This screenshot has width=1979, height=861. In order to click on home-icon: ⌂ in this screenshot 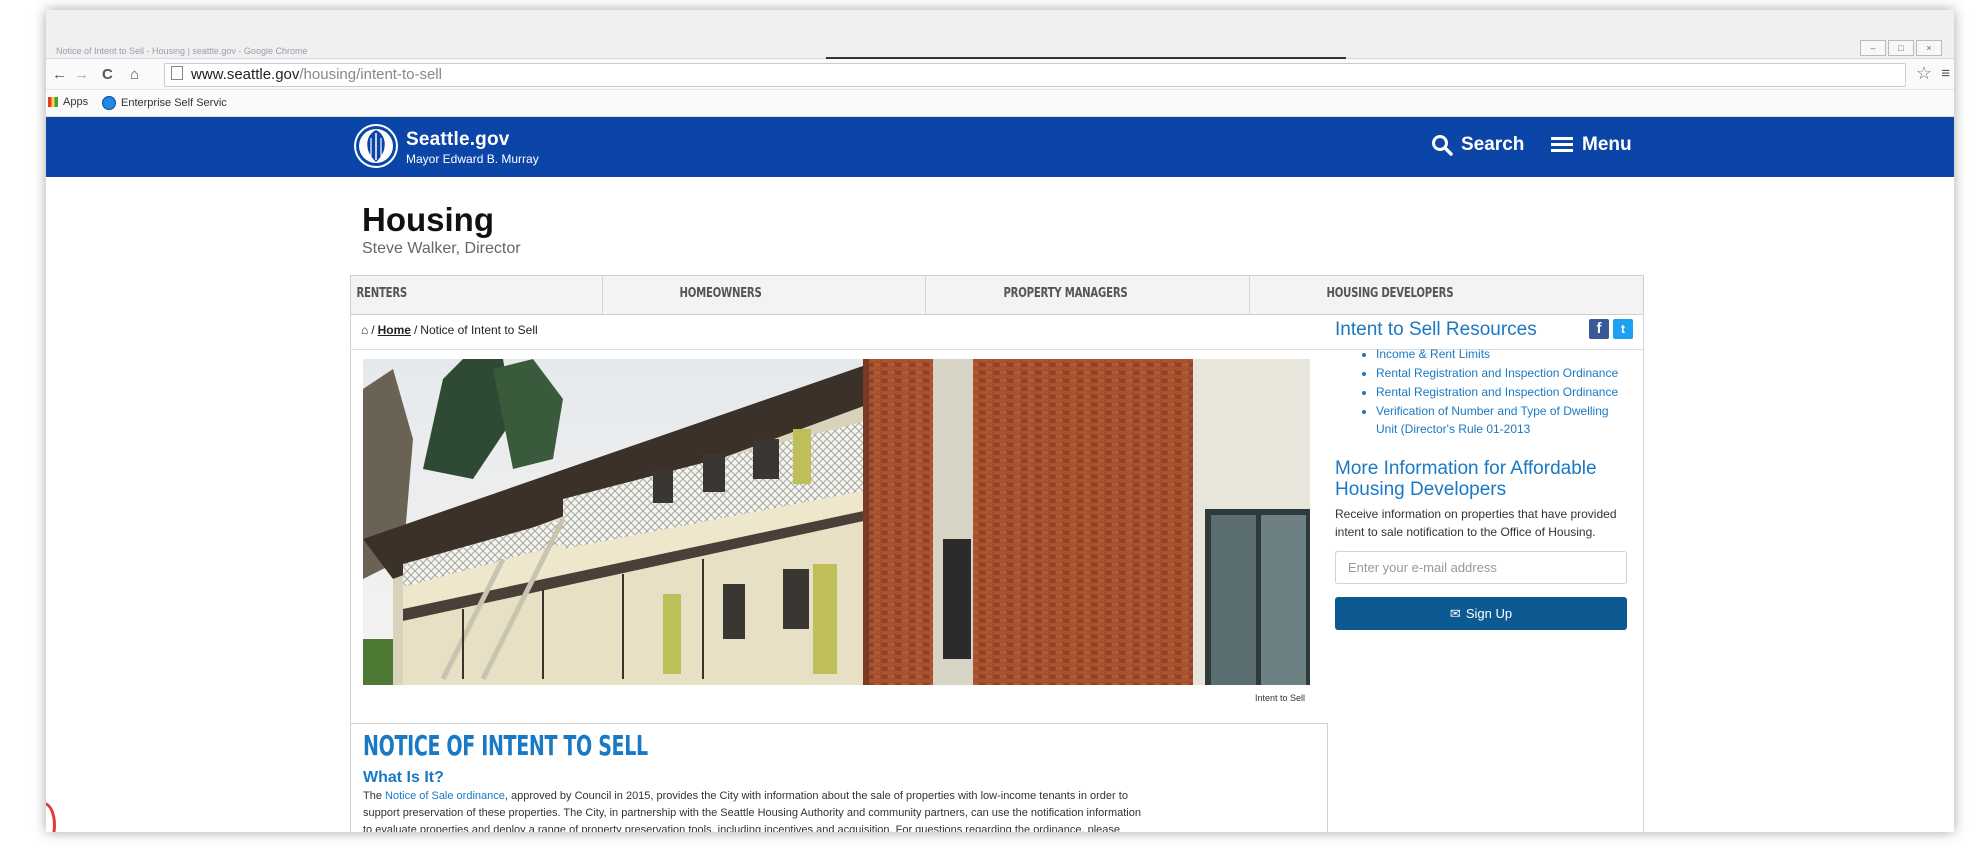, I will do `click(134, 74)`.